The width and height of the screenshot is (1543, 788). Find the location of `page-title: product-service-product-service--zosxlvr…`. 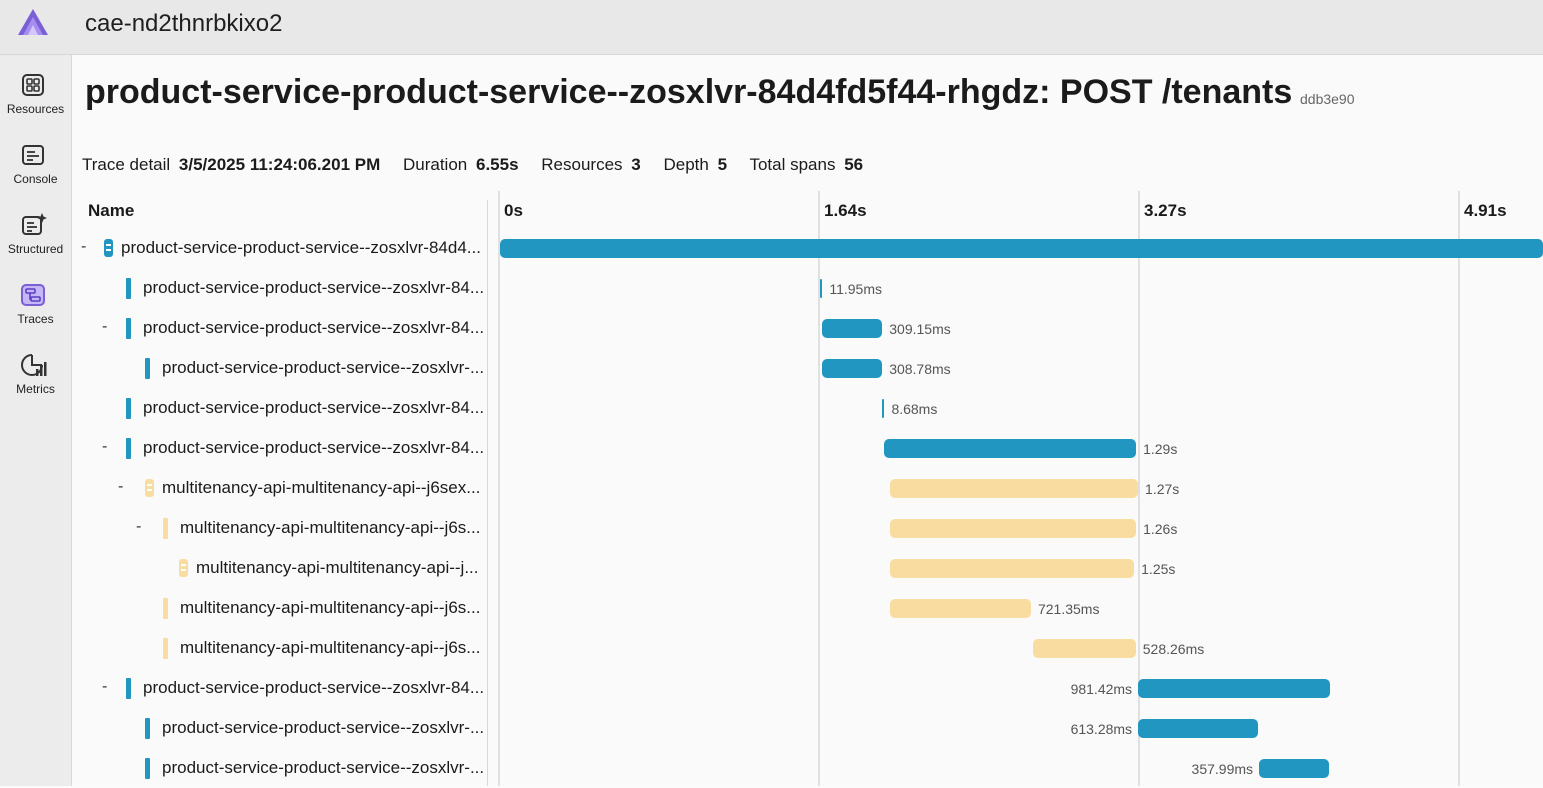

page-title: product-service-product-service--zosxlvr… is located at coordinates (689, 92).